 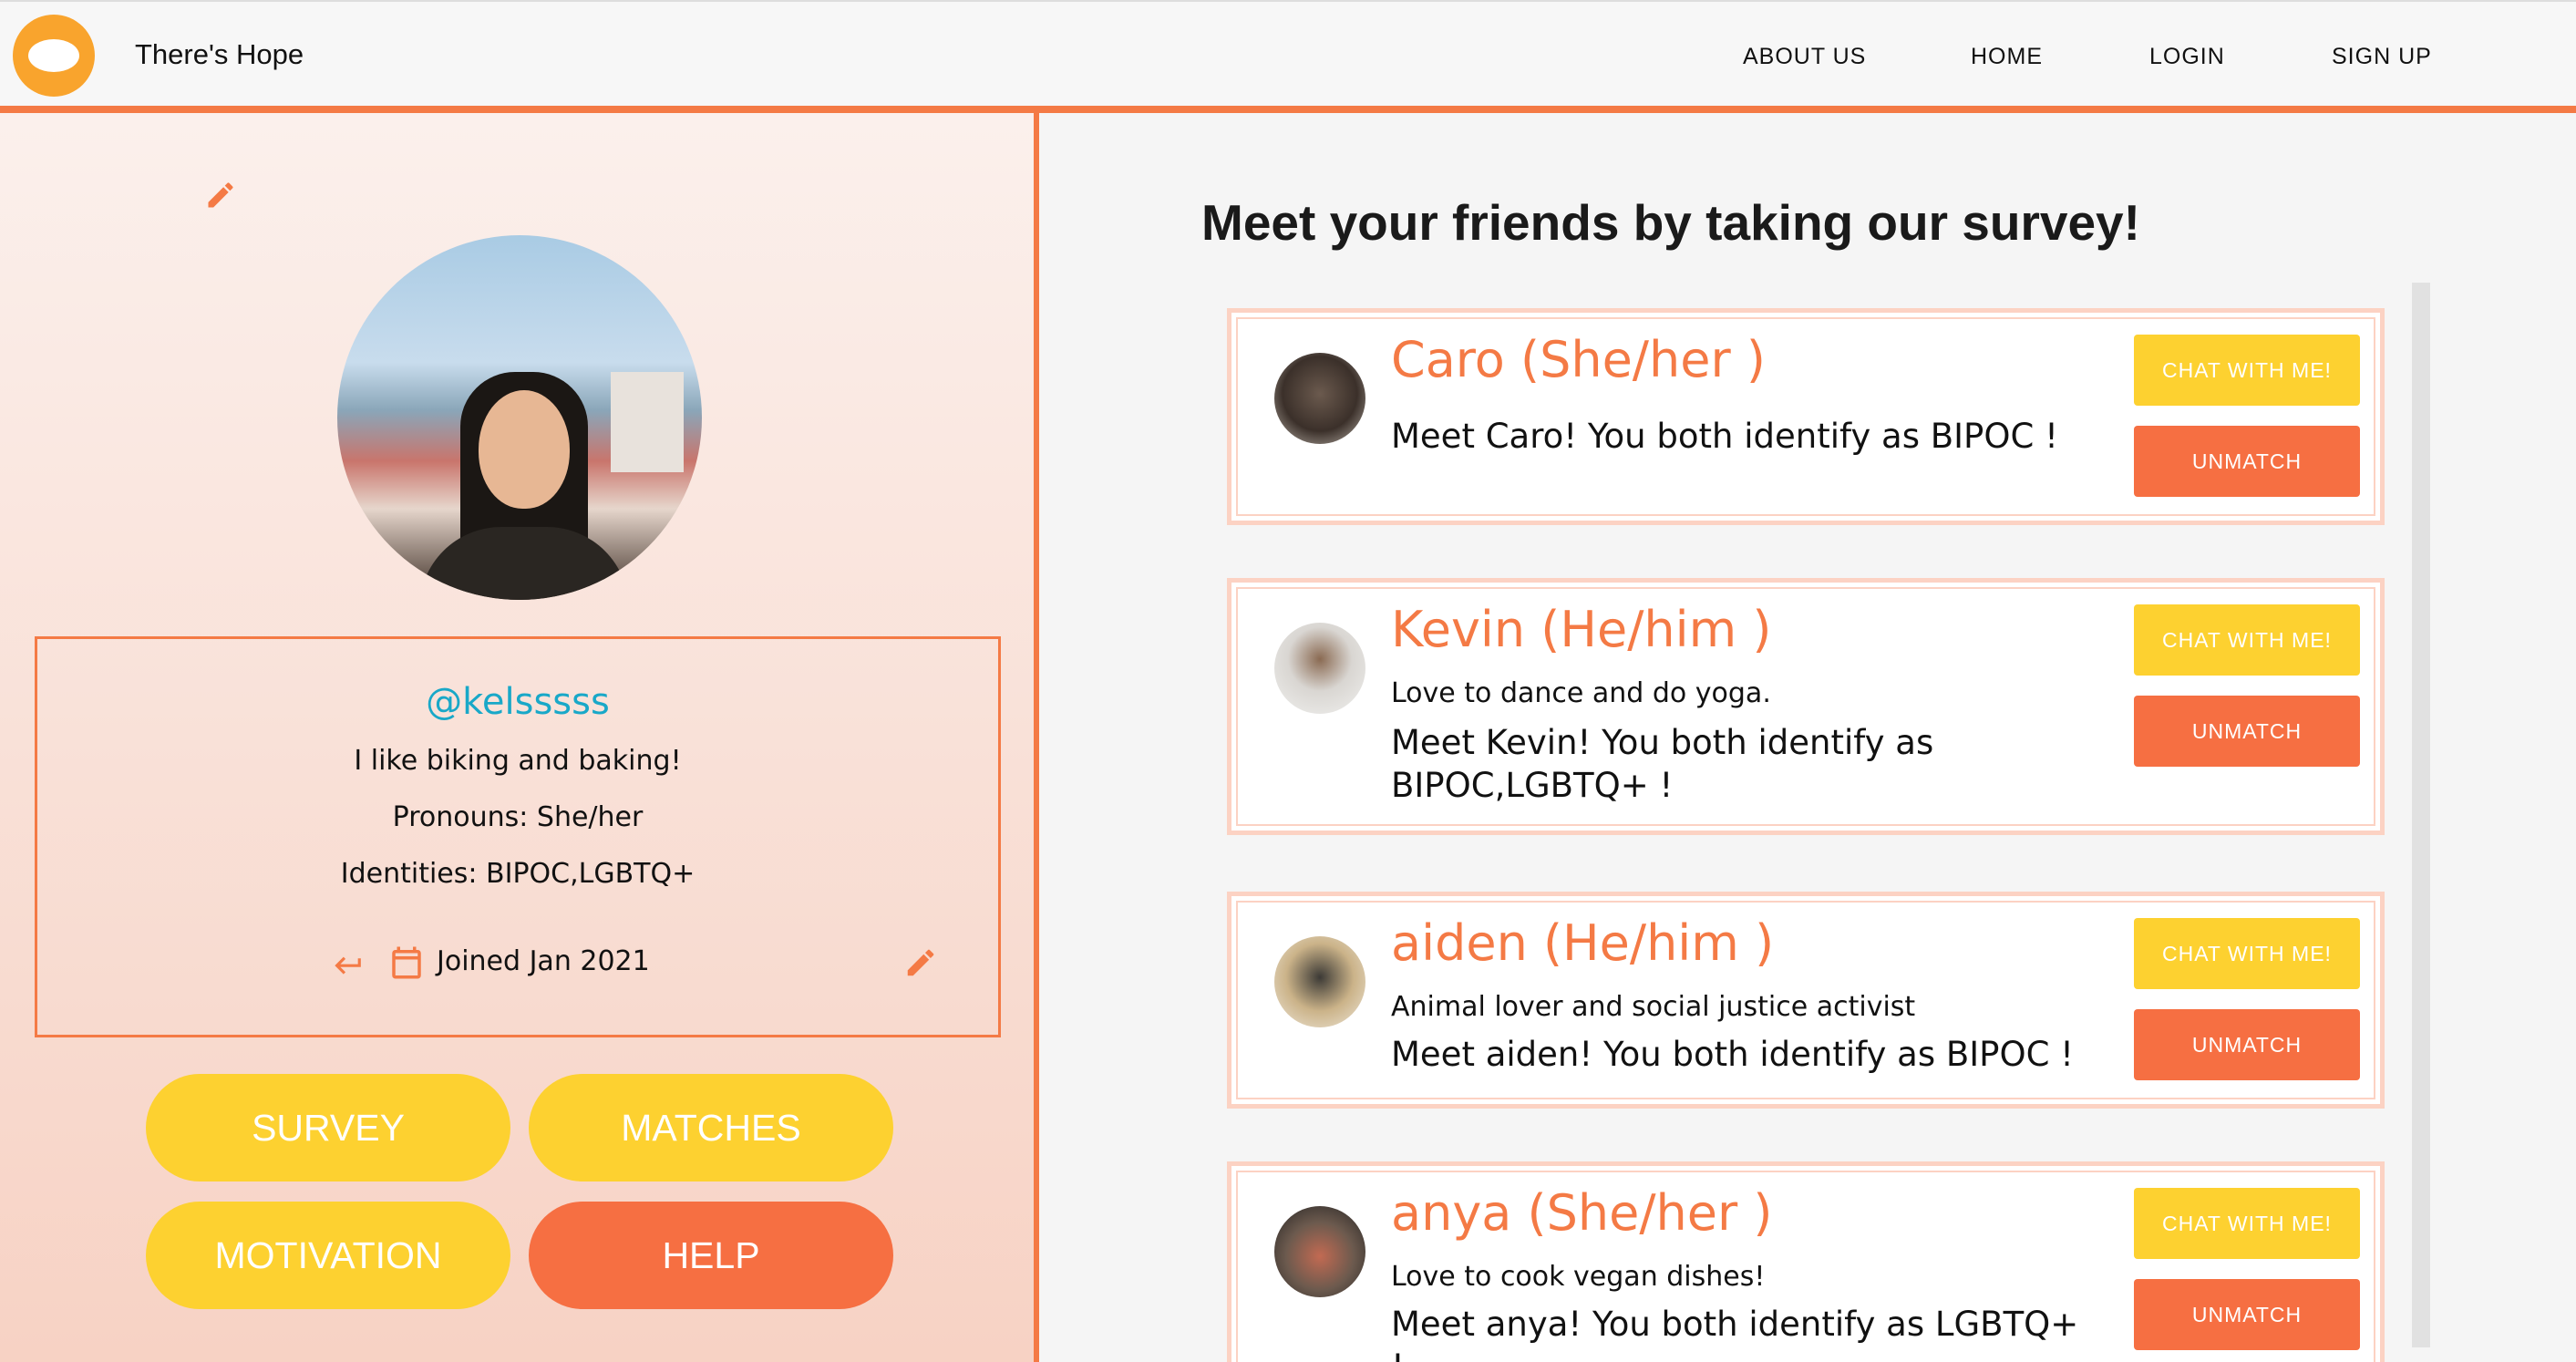 I want to click on match-bio: Love to dance and do yoga., so click(x=1581, y=693).